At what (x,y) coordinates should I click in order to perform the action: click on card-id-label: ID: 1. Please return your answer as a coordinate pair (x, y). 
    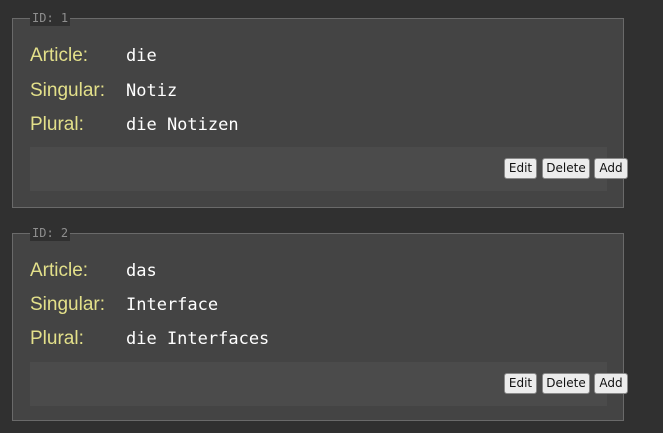
    Looking at the image, I should click on (50, 18).